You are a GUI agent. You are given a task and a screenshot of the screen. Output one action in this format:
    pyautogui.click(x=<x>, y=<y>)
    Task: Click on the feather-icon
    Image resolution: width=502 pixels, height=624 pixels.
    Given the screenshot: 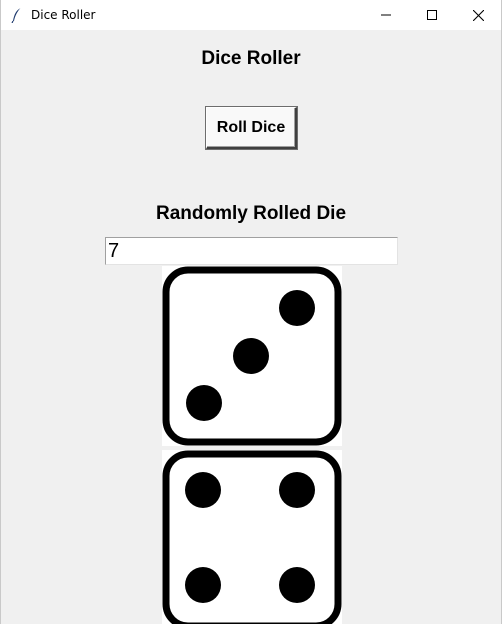 What is the action you would take?
    pyautogui.click(x=16, y=15)
    